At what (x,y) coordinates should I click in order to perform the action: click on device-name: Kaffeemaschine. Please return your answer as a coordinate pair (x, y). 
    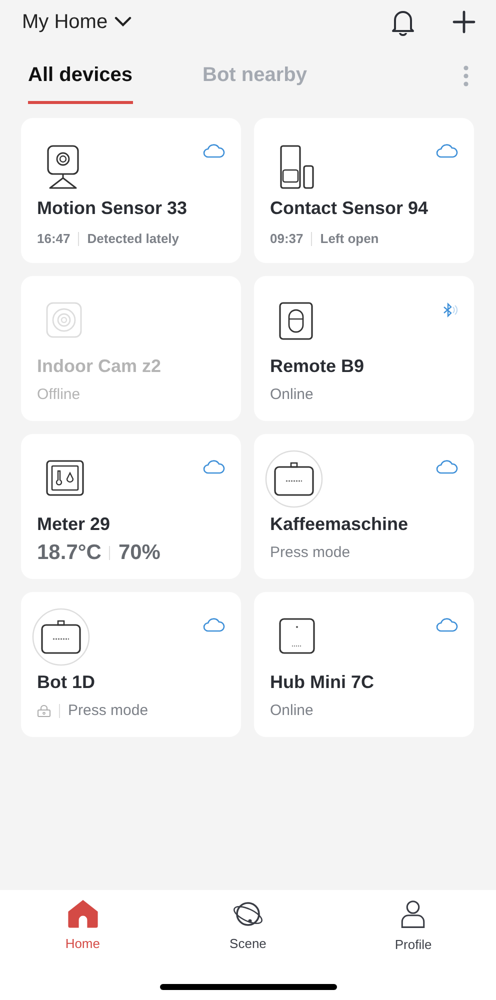
    Looking at the image, I should click on (340, 524).